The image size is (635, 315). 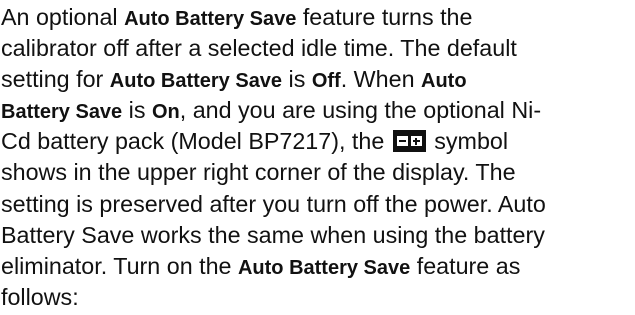 I want to click on bold-term: On, so click(x=165, y=112).